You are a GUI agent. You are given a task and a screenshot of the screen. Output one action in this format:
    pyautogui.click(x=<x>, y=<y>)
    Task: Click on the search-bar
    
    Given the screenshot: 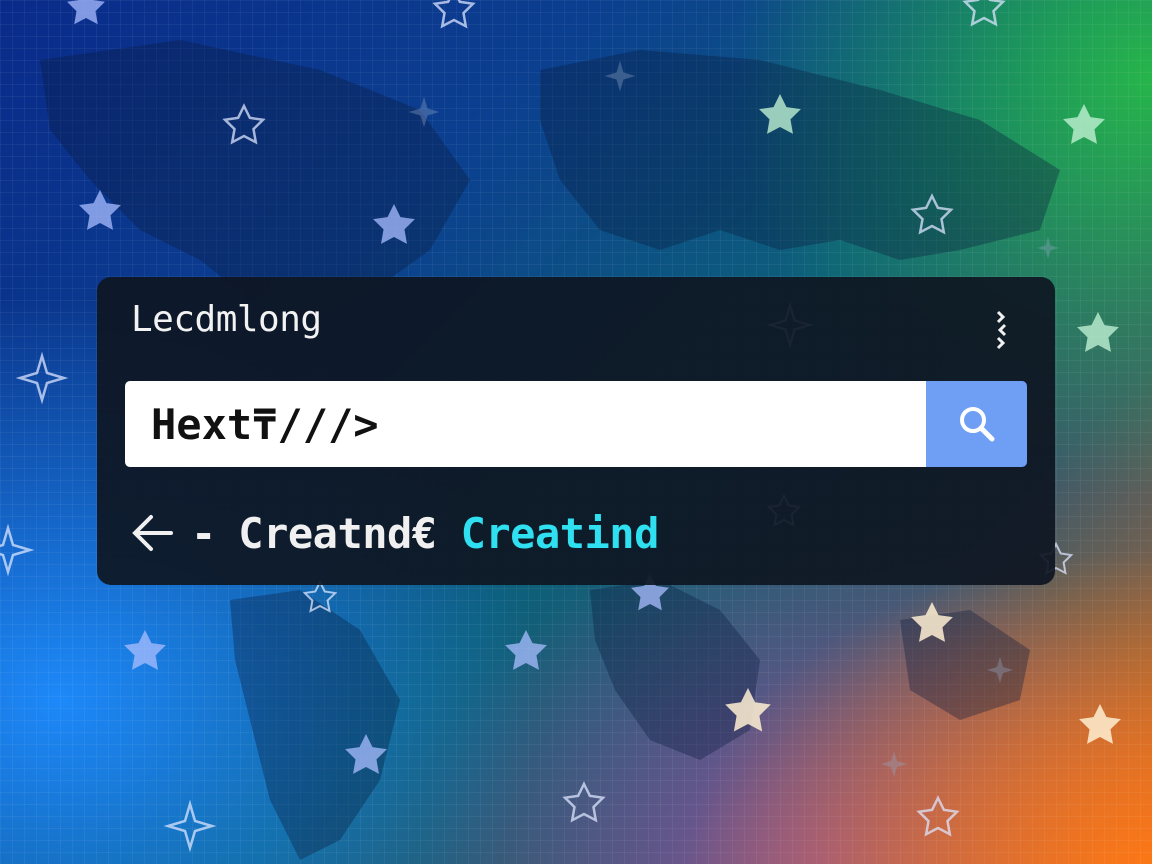 What is the action you would take?
    pyautogui.click(x=576, y=424)
    